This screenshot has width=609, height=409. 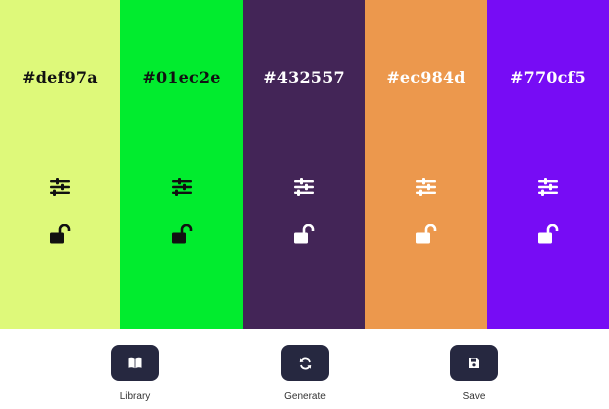 I want to click on save-label: Save, so click(x=474, y=396).